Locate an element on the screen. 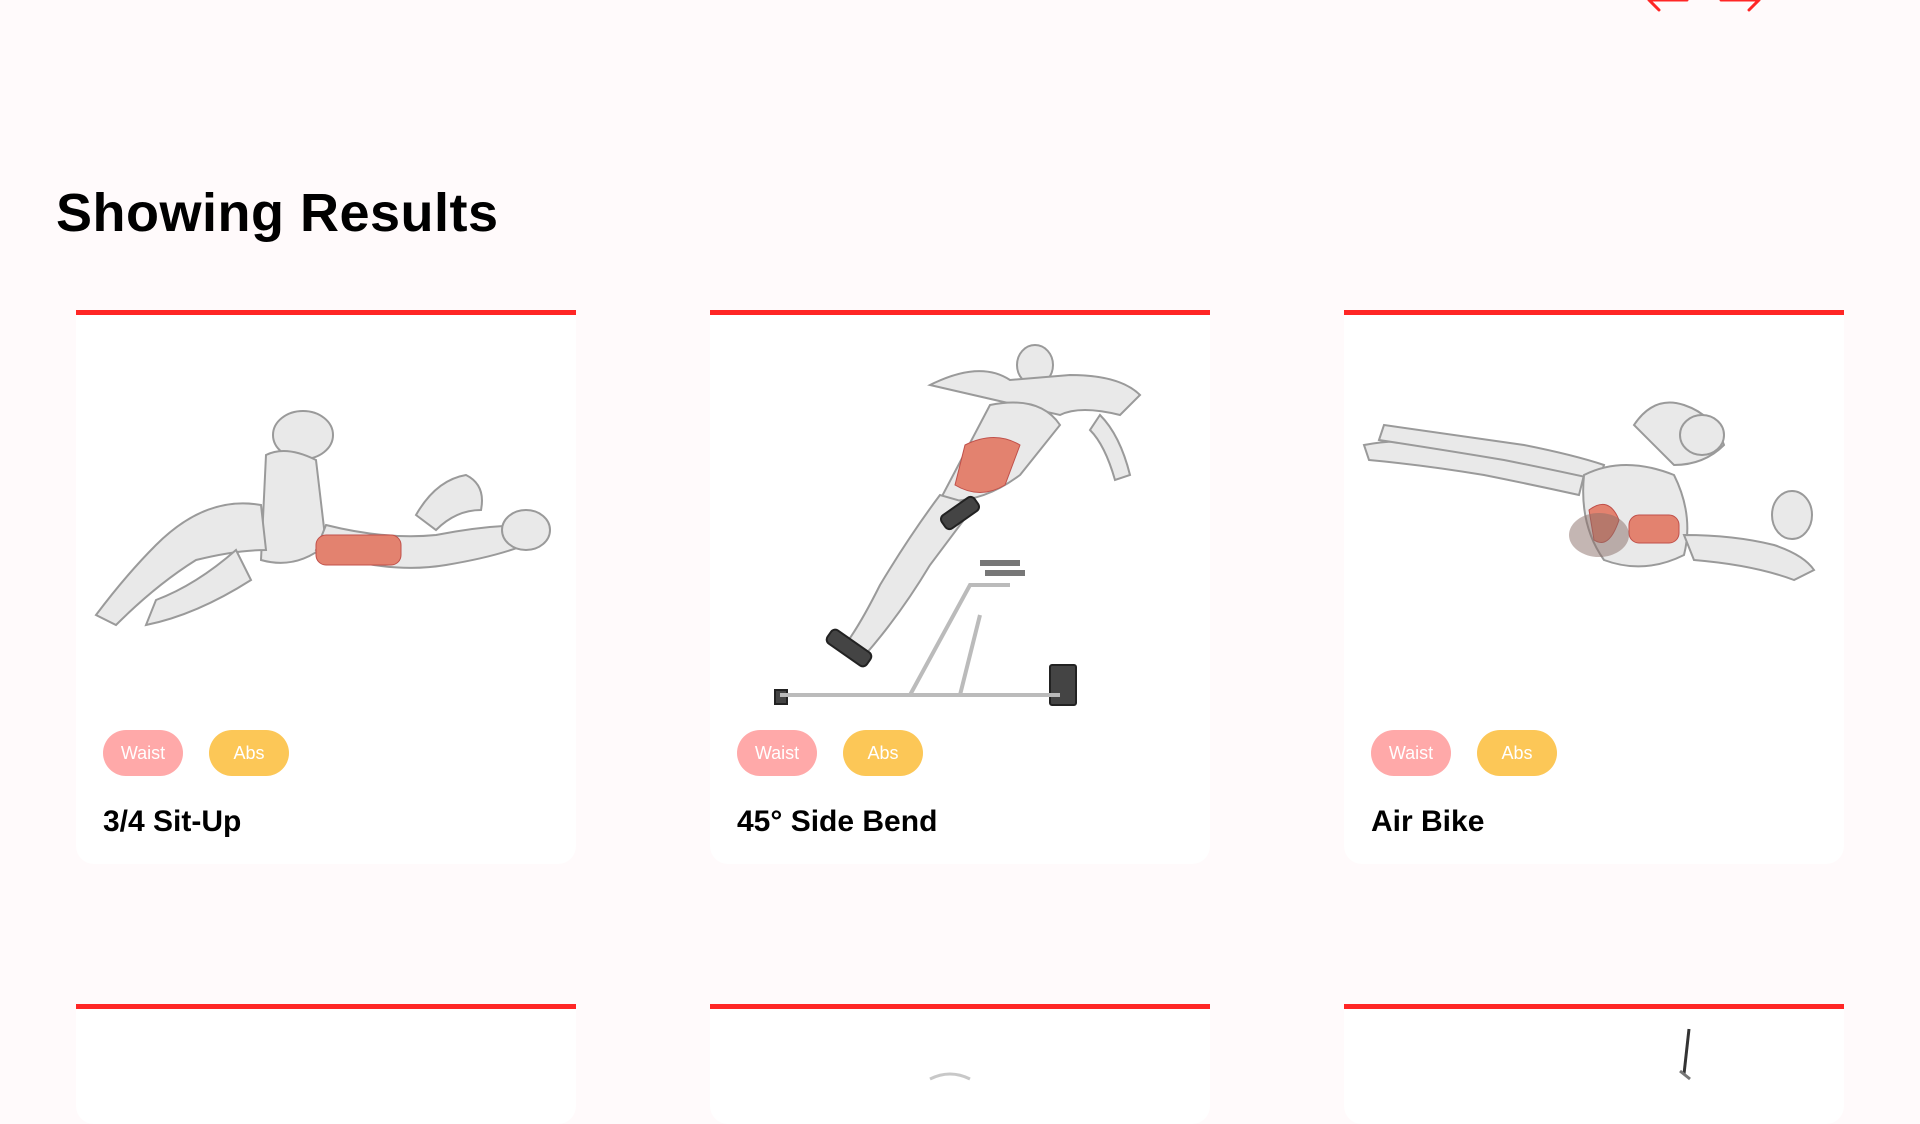 The height and width of the screenshot is (1124, 1920). results-heading: Showing Results is located at coordinates (277, 213).